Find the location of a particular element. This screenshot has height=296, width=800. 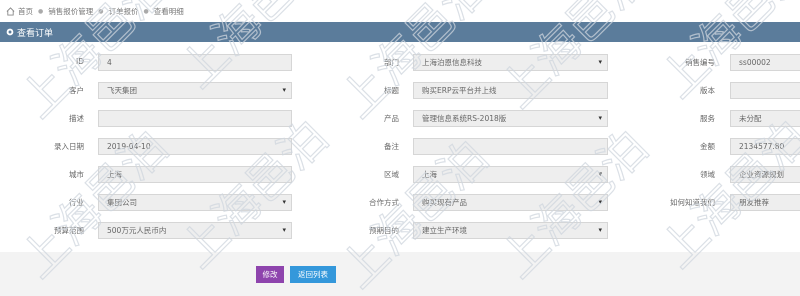

city-field: 上海 is located at coordinates (195, 174).